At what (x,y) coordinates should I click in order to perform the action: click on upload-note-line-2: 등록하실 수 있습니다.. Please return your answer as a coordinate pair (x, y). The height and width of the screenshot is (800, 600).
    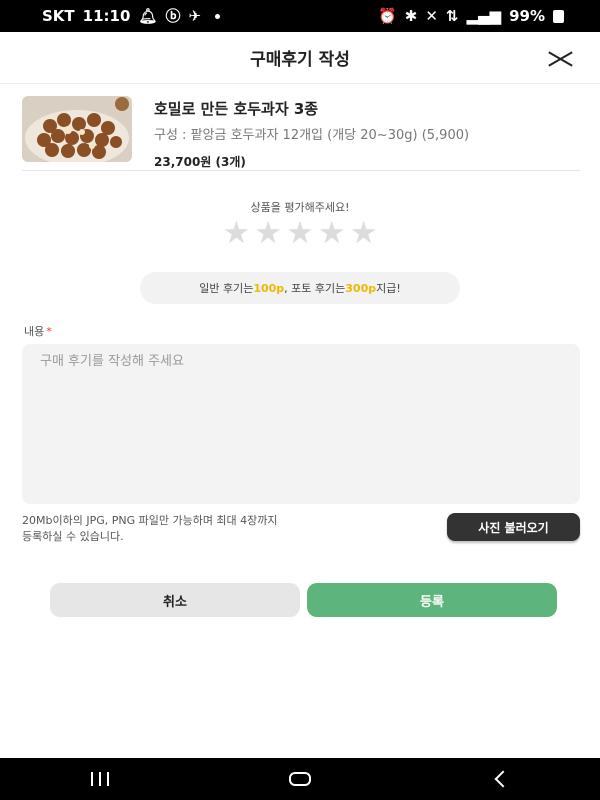
    Looking at the image, I should click on (73, 536).